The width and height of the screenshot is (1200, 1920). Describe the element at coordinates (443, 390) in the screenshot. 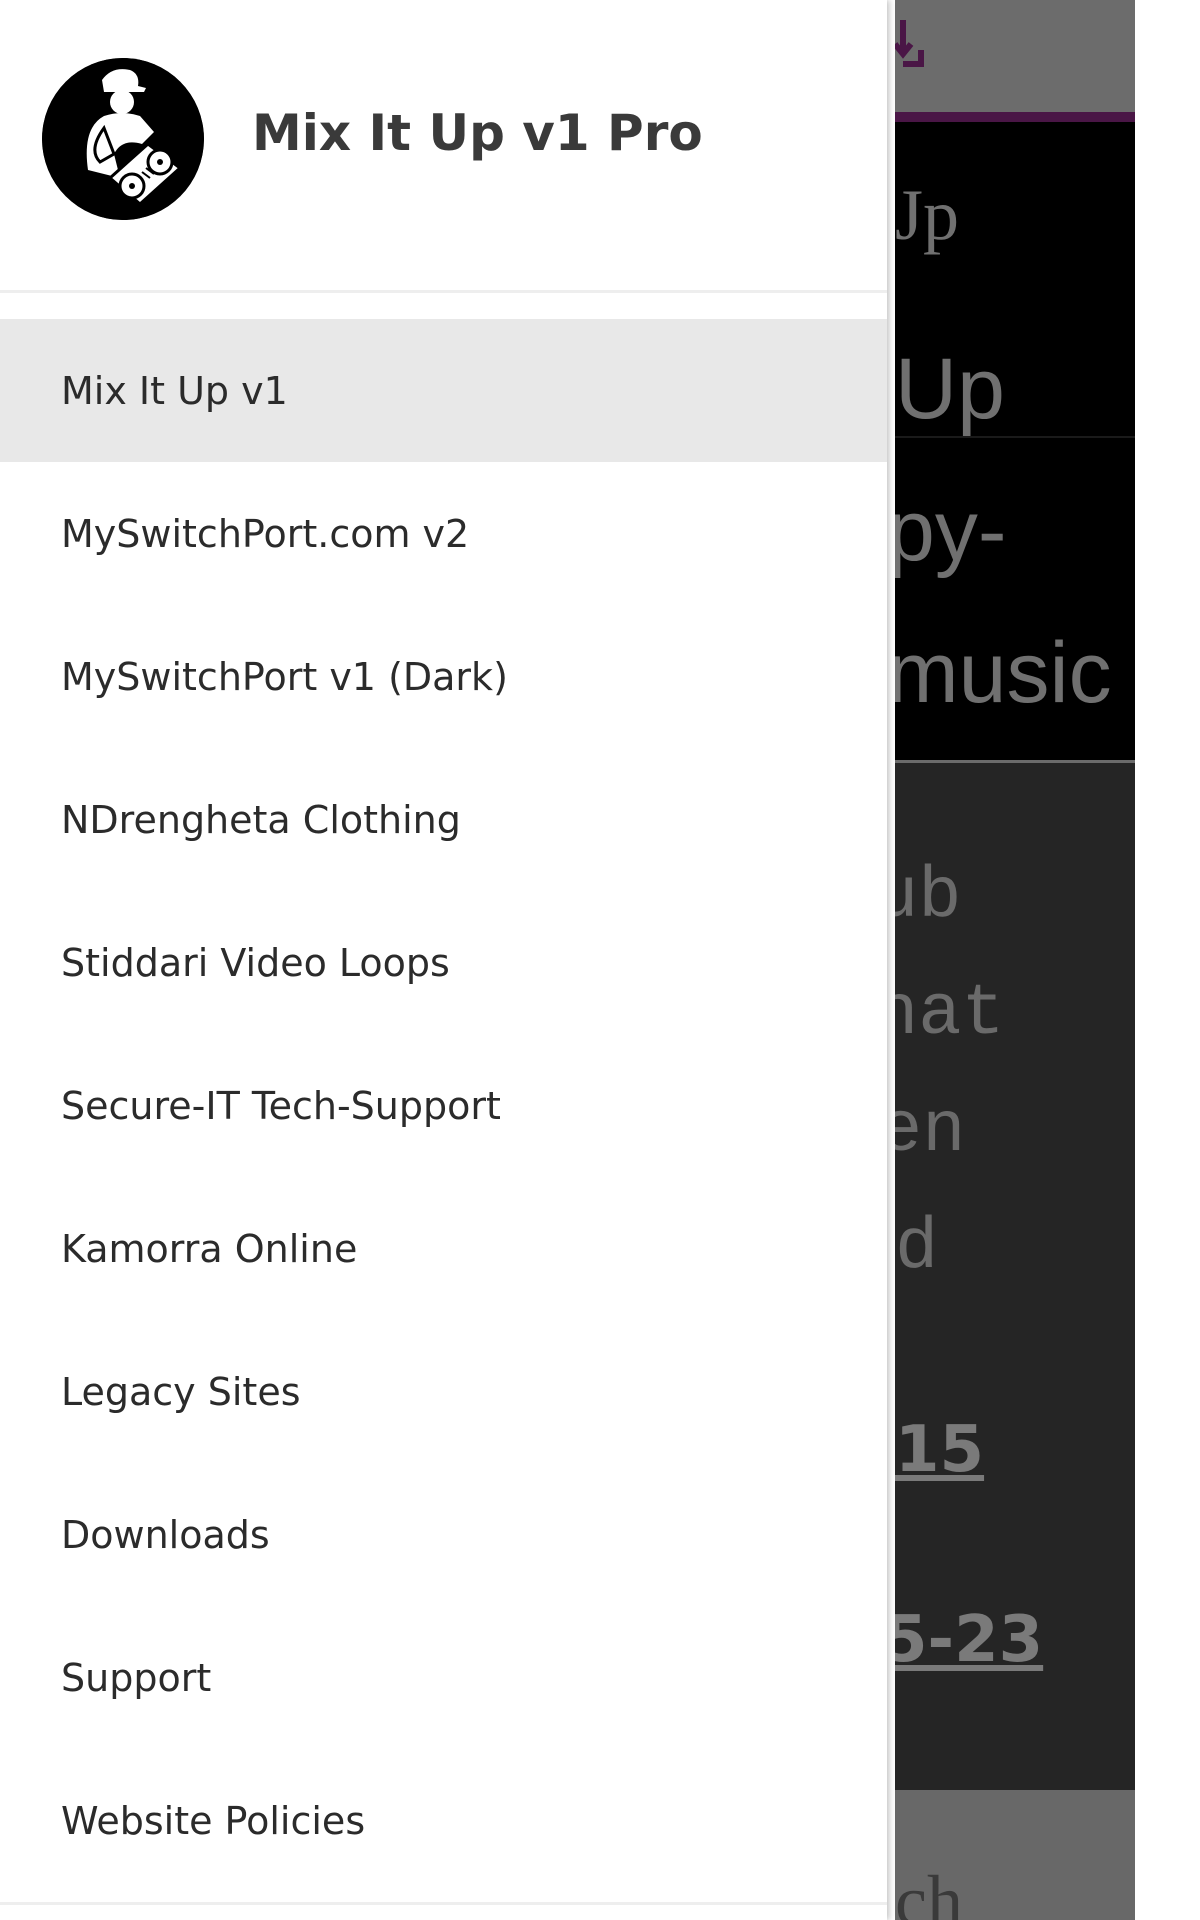

I see `menu-item-mix-it-up-v1: Mix It Up v1` at that location.